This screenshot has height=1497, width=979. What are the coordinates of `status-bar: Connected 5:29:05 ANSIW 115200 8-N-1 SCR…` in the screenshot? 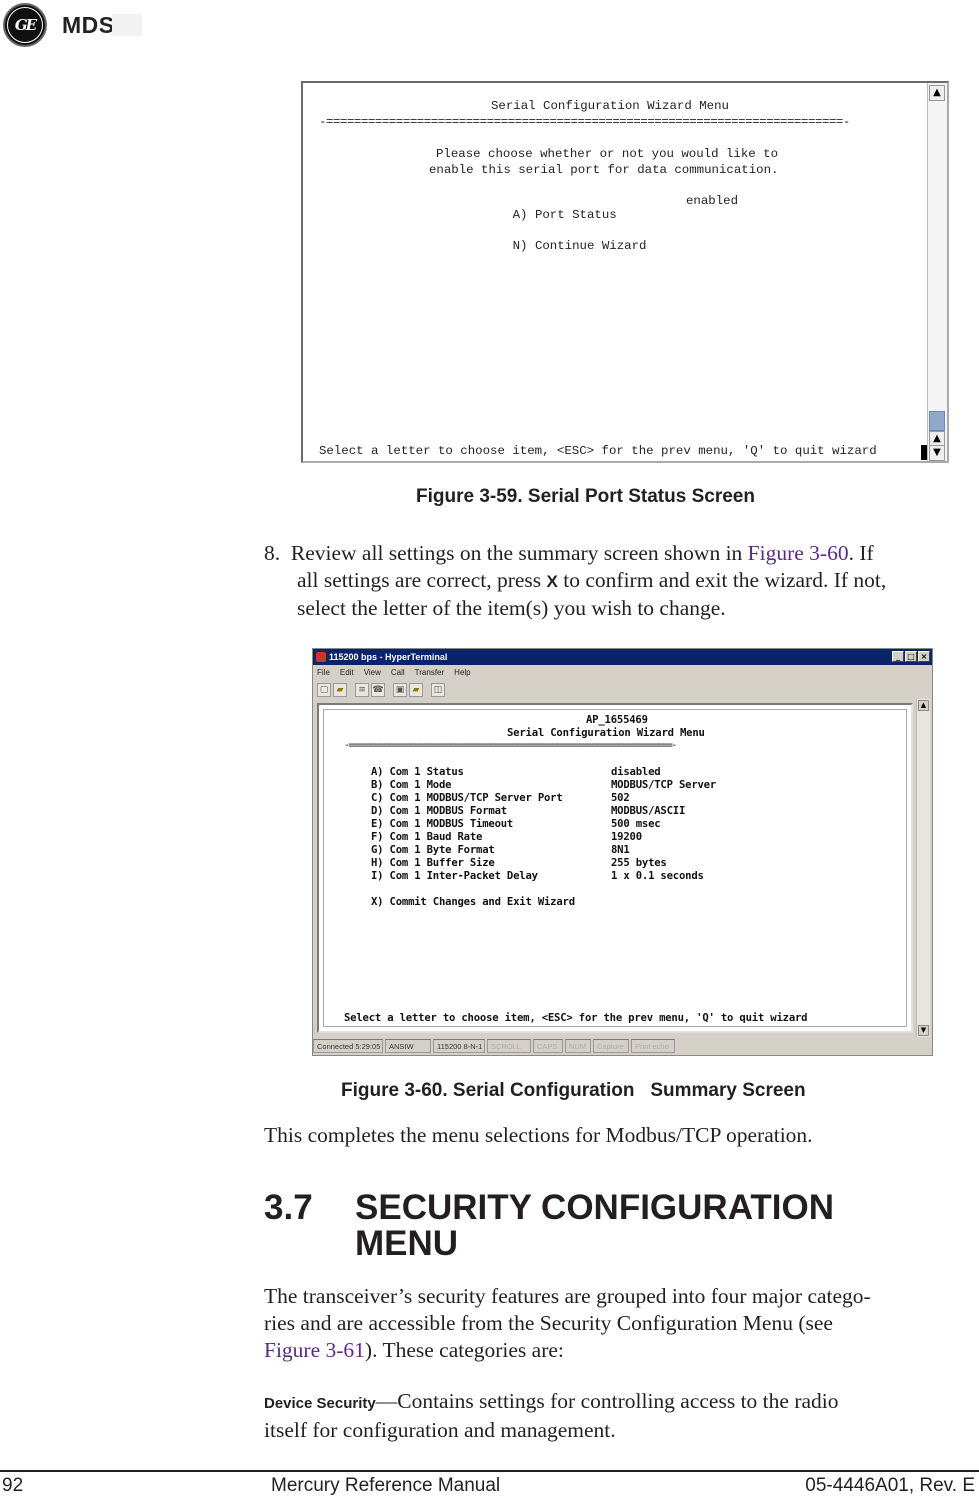 It's located at (622, 1047).